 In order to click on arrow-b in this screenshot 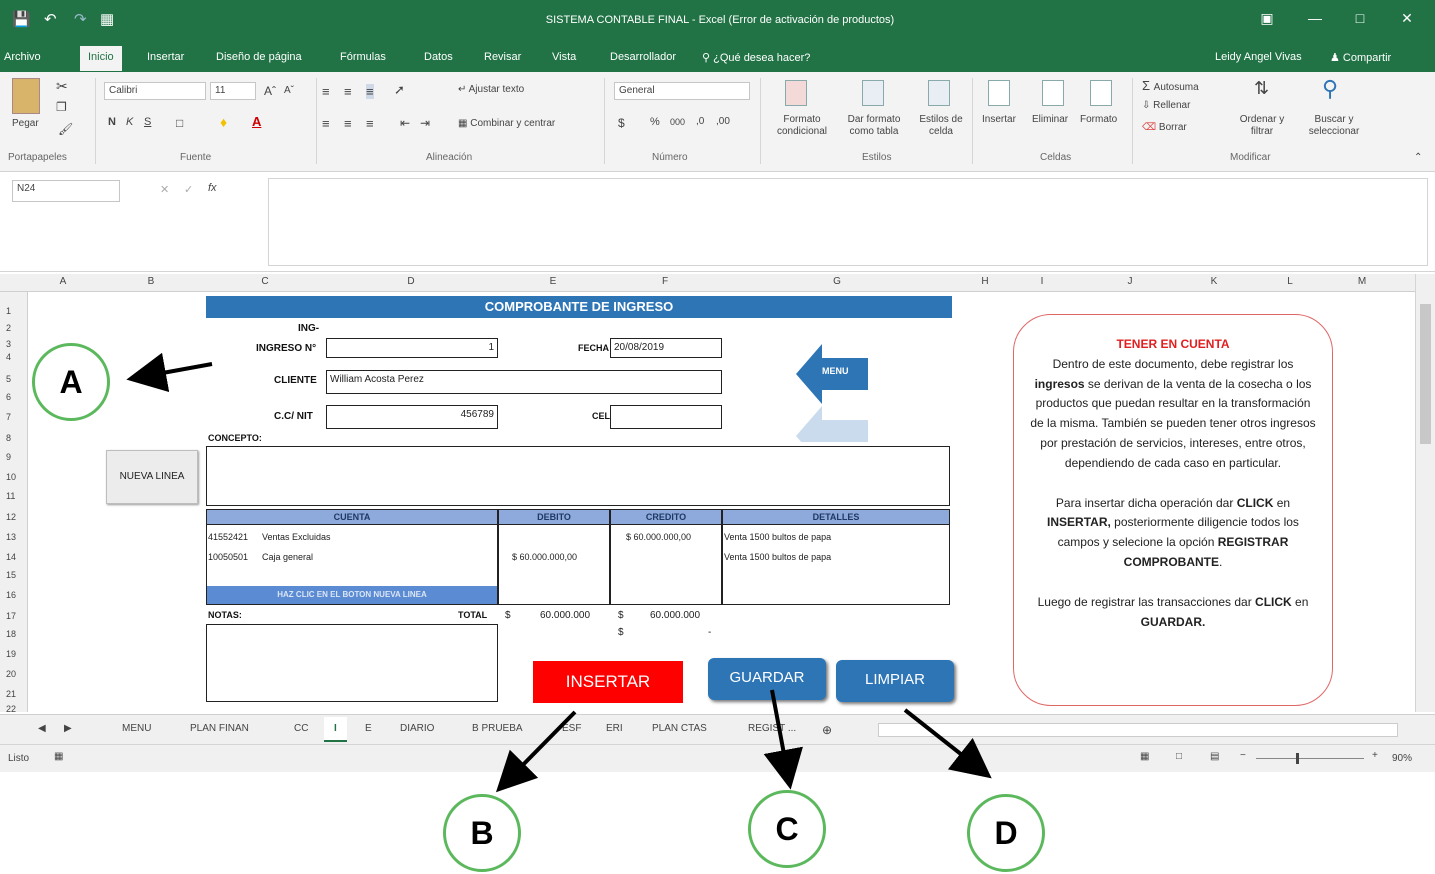, I will do `click(536, 751)`.